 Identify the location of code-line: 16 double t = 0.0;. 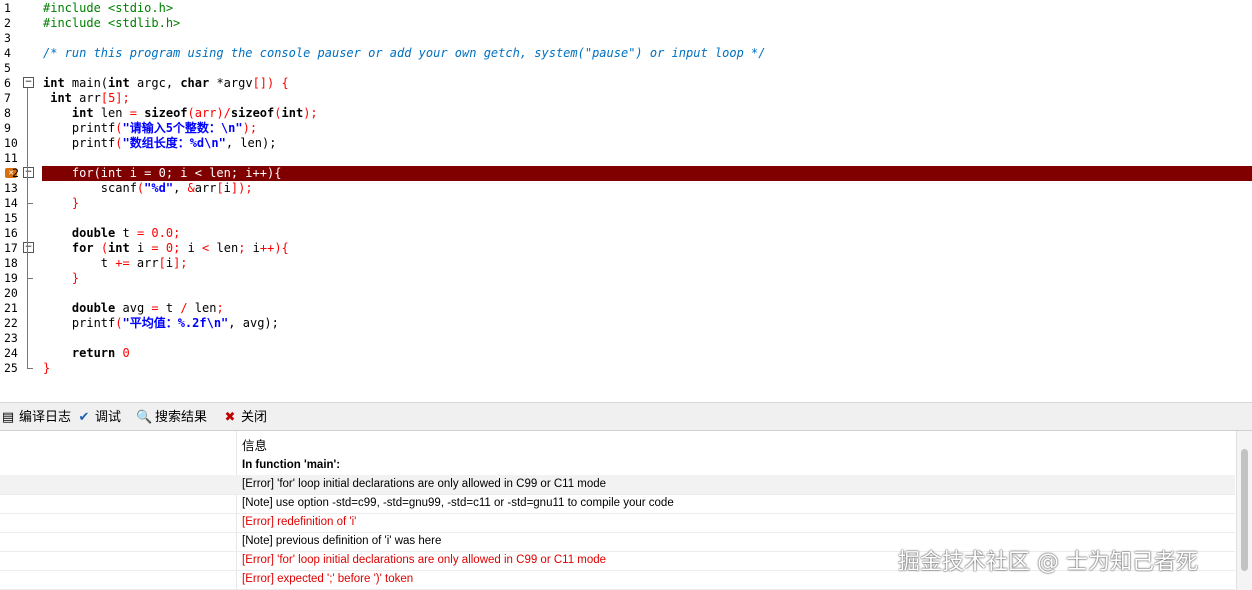
(626, 233).